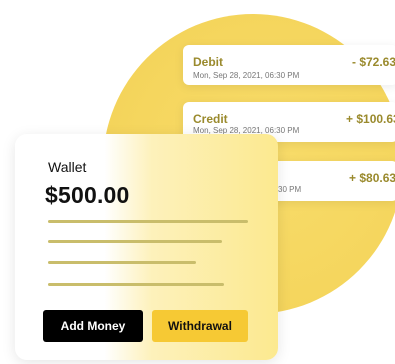 The height and width of the screenshot is (364, 395). Describe the element at coordinates (67, 167) in the screenshot. I see `wallet-title: Wallet` at that location.